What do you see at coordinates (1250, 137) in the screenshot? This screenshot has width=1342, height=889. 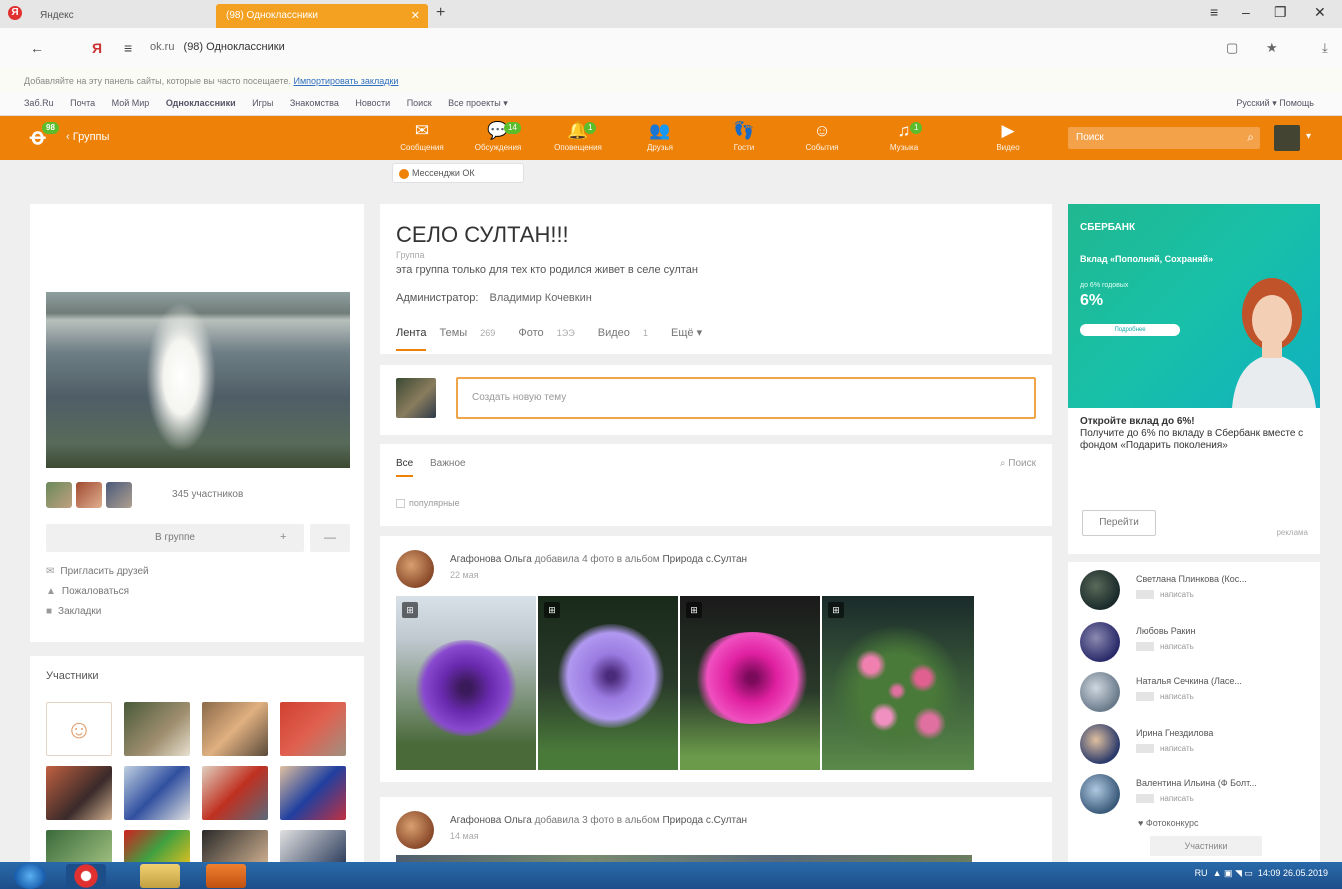 I see `search-icon: ⌕` at bounding box center [1250, 137].